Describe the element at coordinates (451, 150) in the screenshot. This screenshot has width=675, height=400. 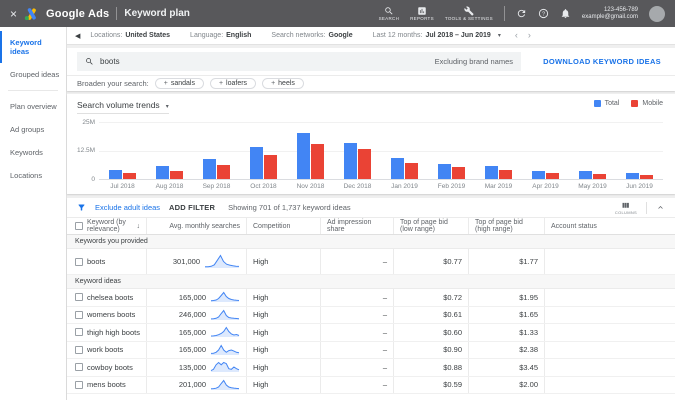
I see `bar-group-feb-2019` at that location.